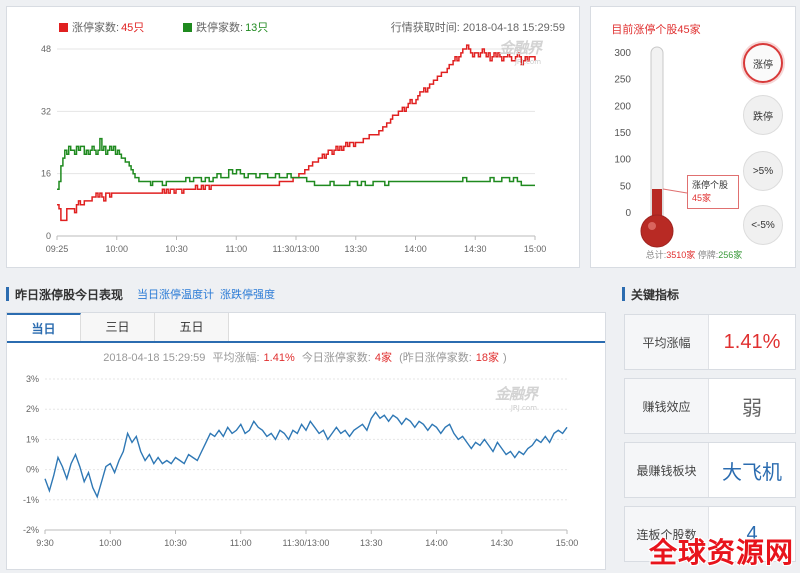 This screenshot has width=800, height=573. I want to click on bottom-chart-watermark: 金融界 JRJ.com, so click(516, 397).